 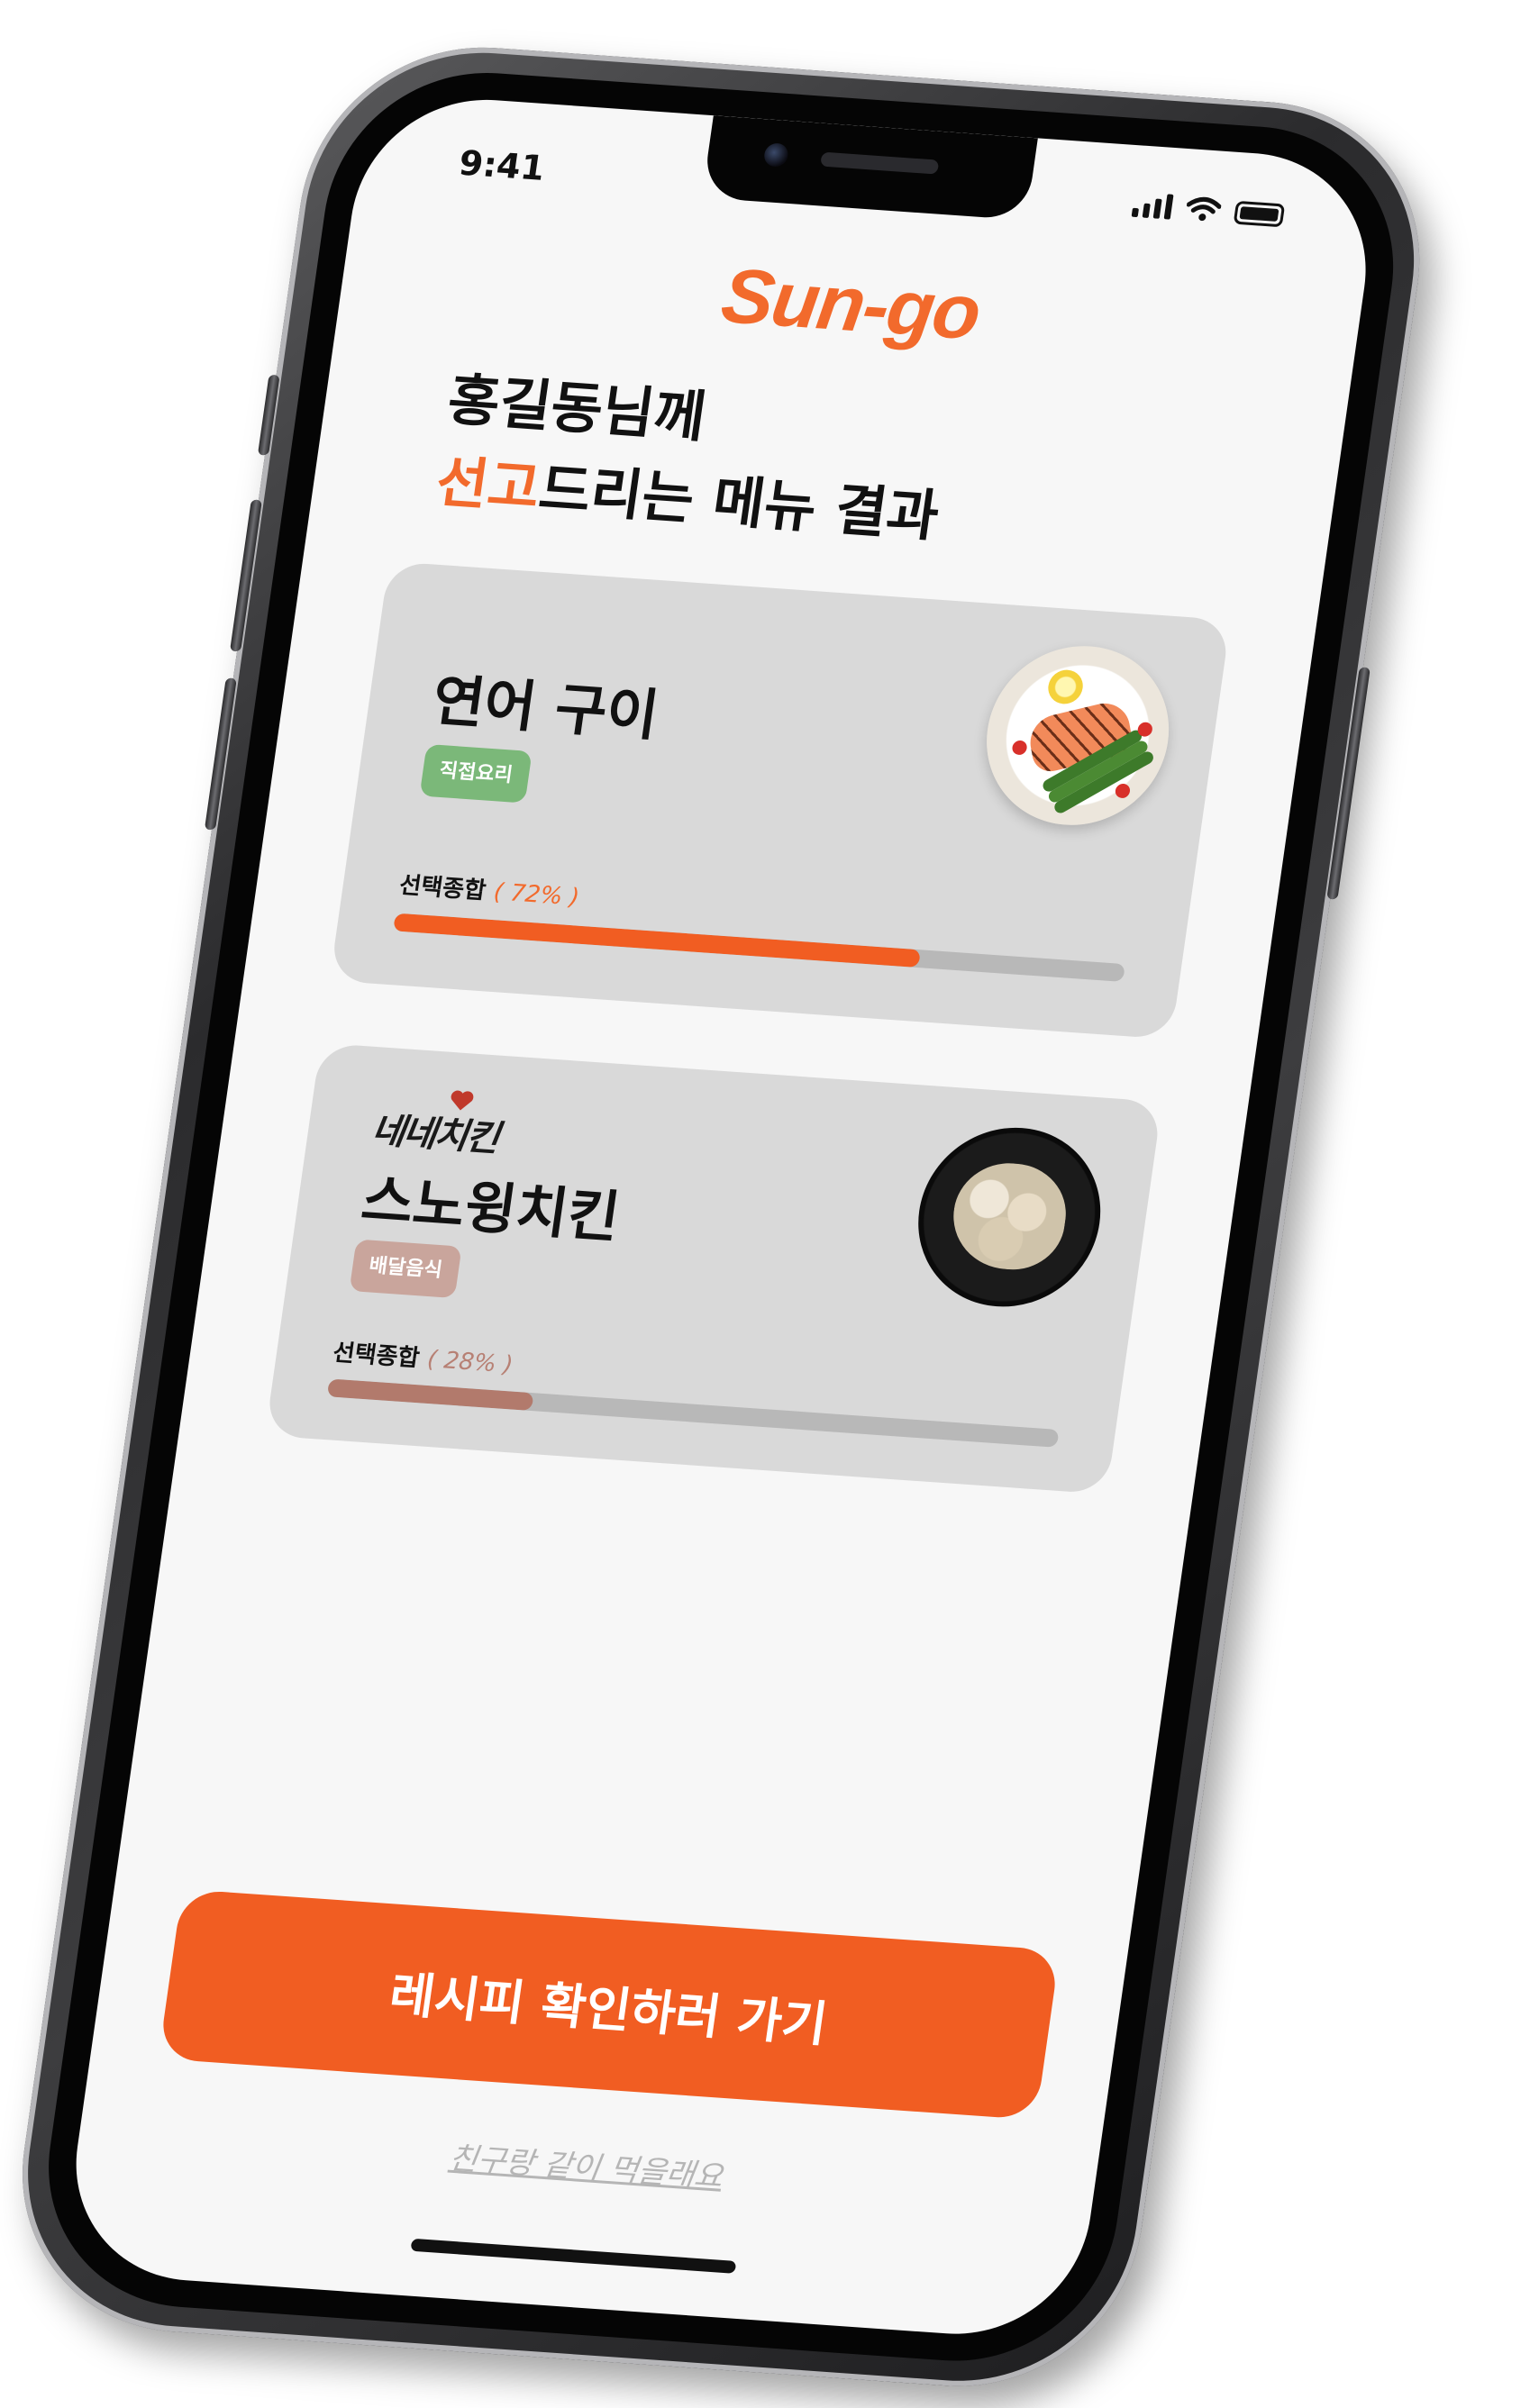 What do you see at coordinates (405, 1269) in the screenshot?
I see `category-tag: 배달음식` at bounding box center [405, 1269].